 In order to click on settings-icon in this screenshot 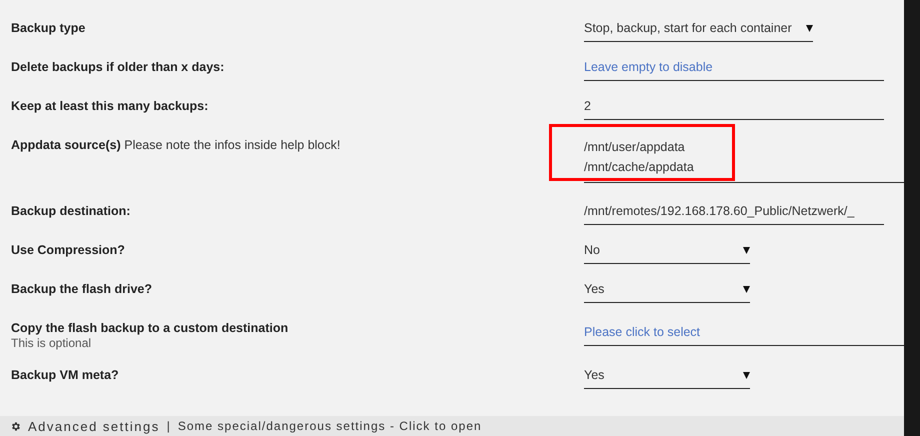, I will do `click(15, 426)`.